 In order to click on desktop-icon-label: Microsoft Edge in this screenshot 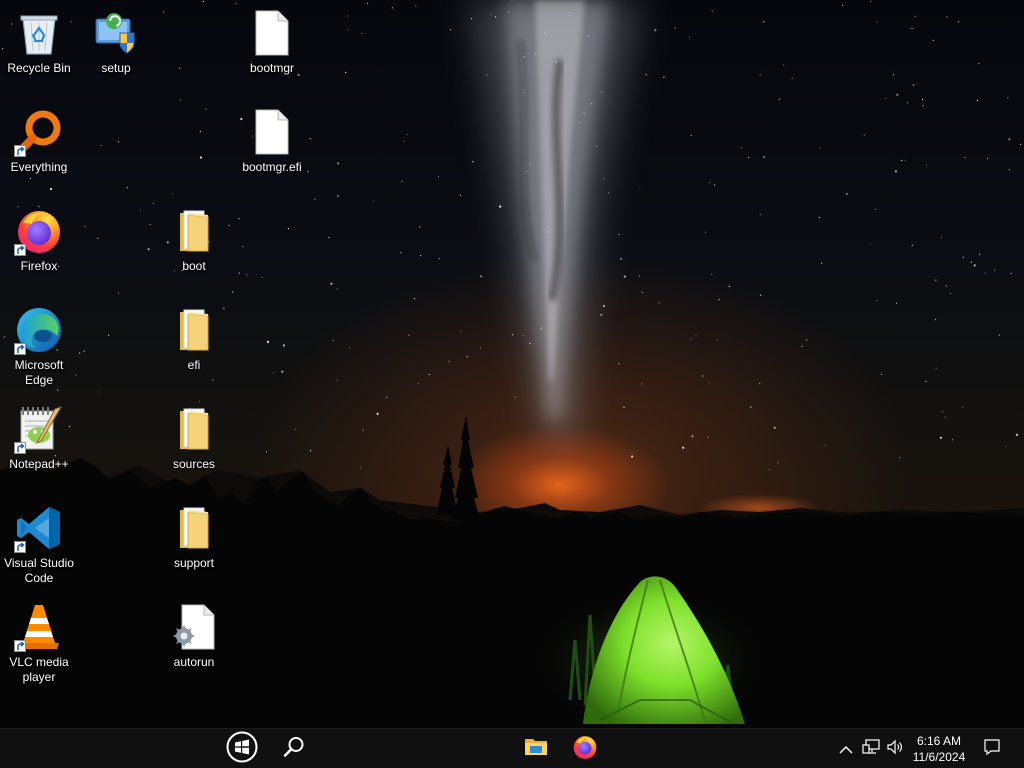, I will do `click(39, 372)`.